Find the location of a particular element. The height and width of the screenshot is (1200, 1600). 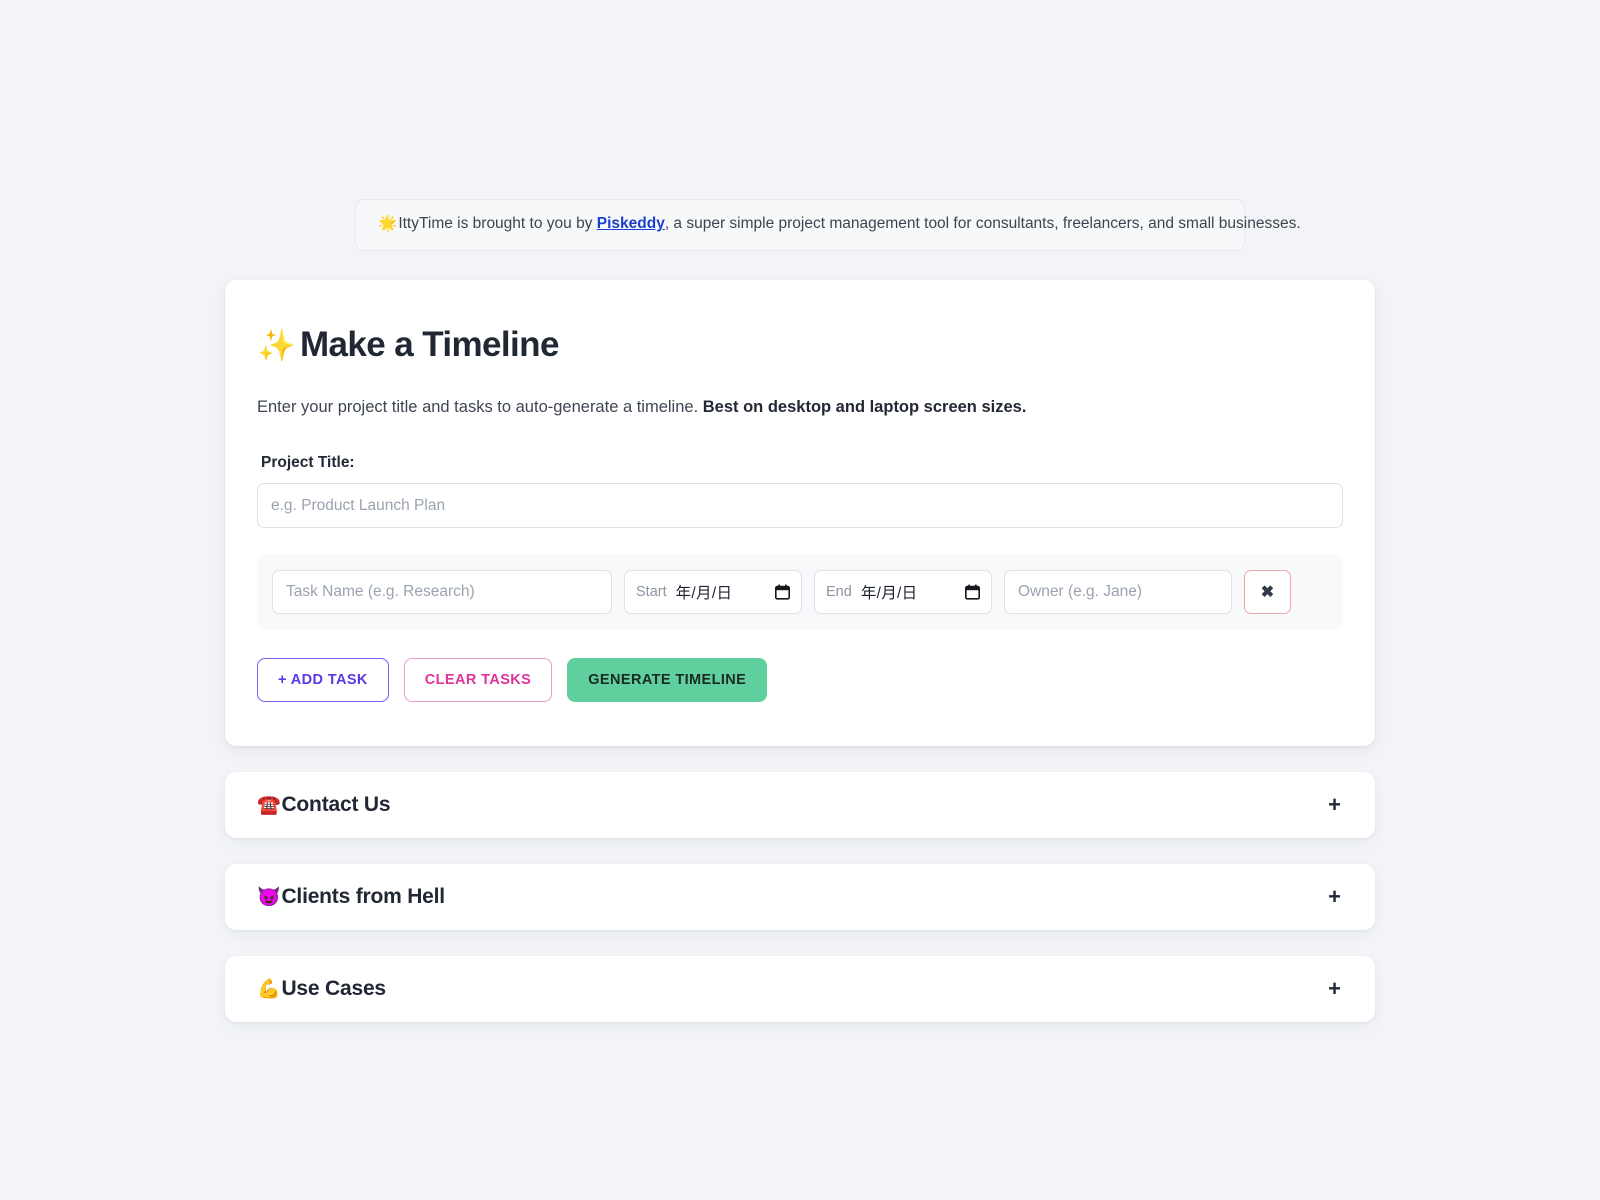

accordion-clients-from-hell: 😈 Clients from Hell + is located at coordinates (800, 897).